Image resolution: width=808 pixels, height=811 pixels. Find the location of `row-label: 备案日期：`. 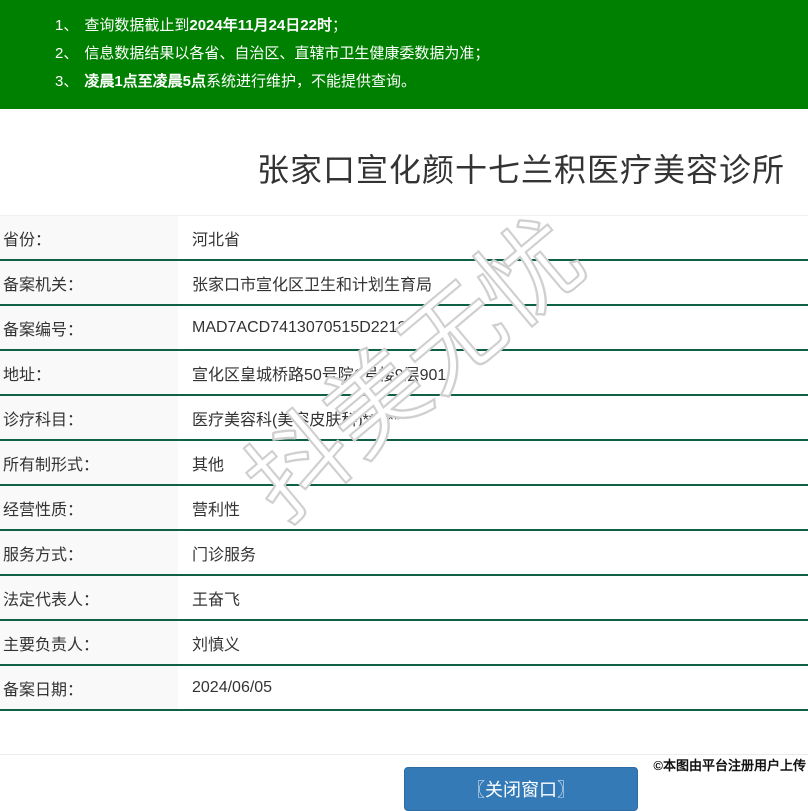

row-label: 备案日期： is located at coordinates (89, 687).